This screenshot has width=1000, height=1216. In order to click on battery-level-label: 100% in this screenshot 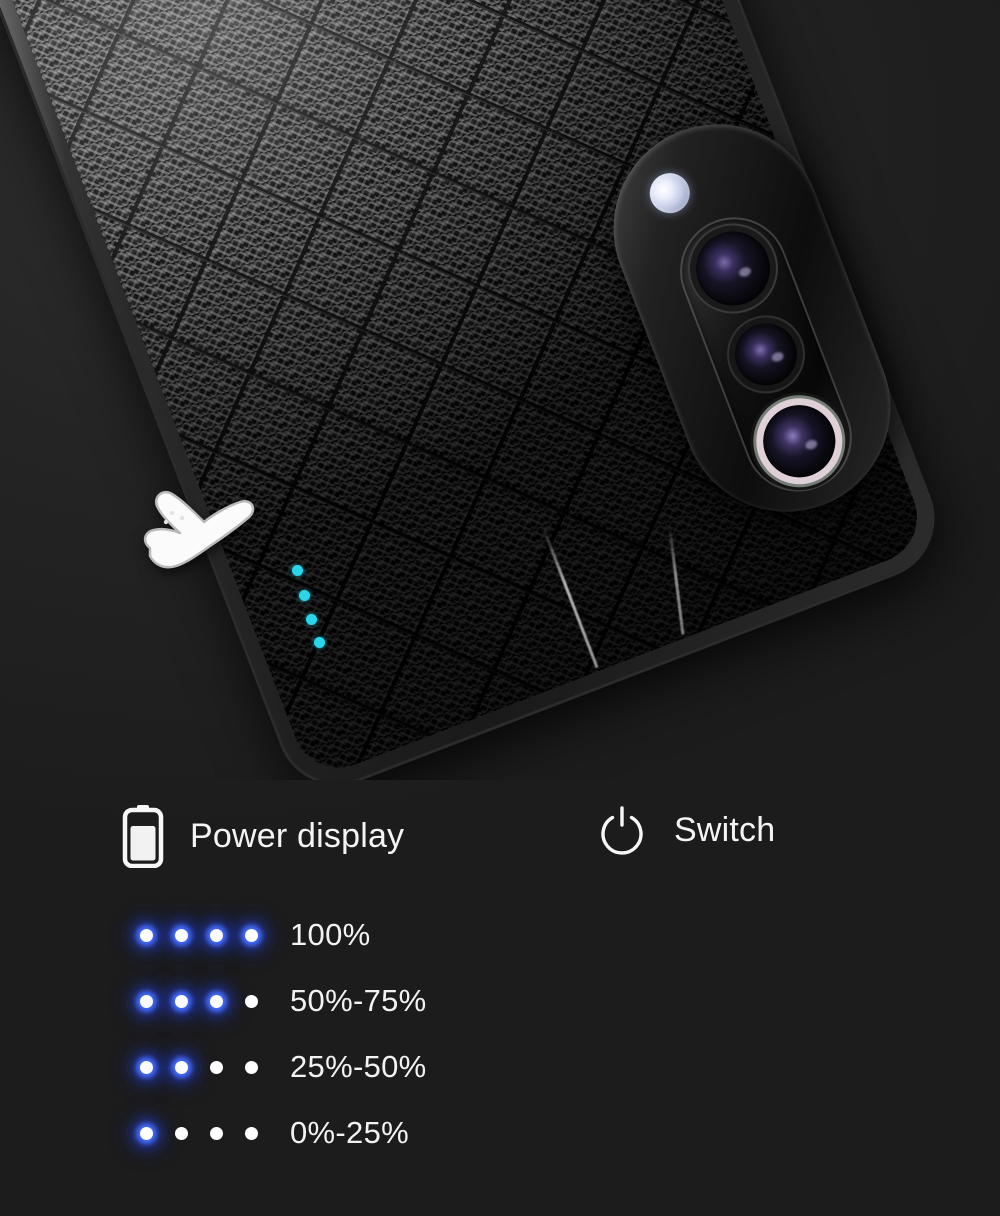, I will do `click(330, 934)`.